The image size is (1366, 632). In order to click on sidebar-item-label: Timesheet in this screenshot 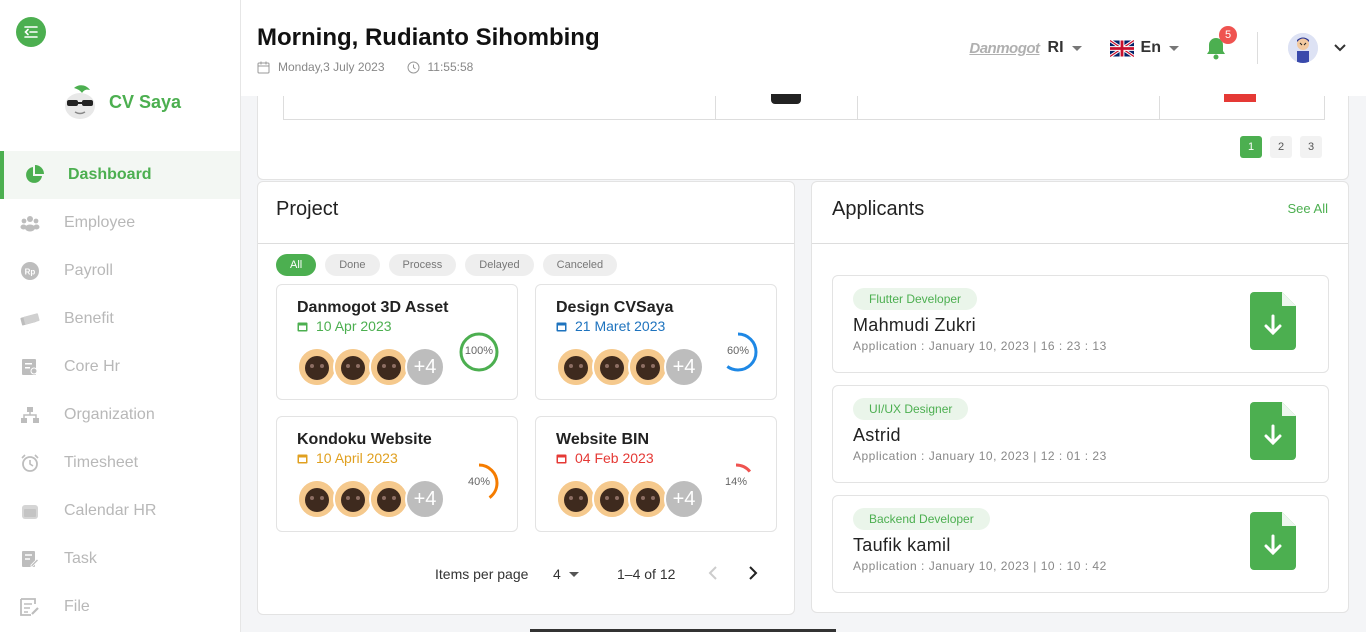, I will do `click(101, 462)`.